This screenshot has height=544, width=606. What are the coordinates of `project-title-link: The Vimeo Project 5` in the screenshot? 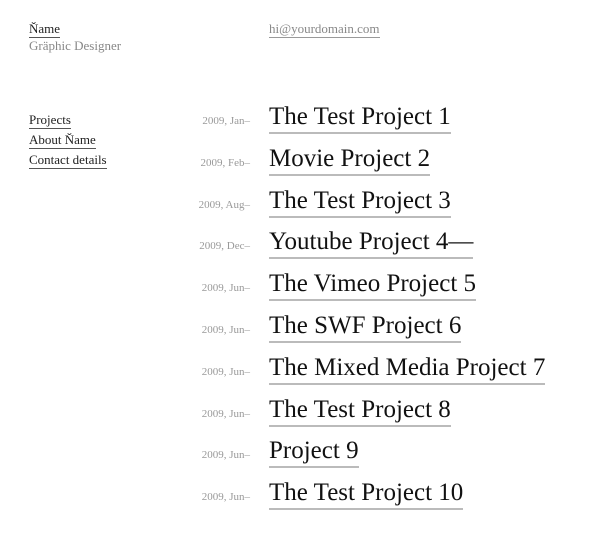 It's located at (373, 286).